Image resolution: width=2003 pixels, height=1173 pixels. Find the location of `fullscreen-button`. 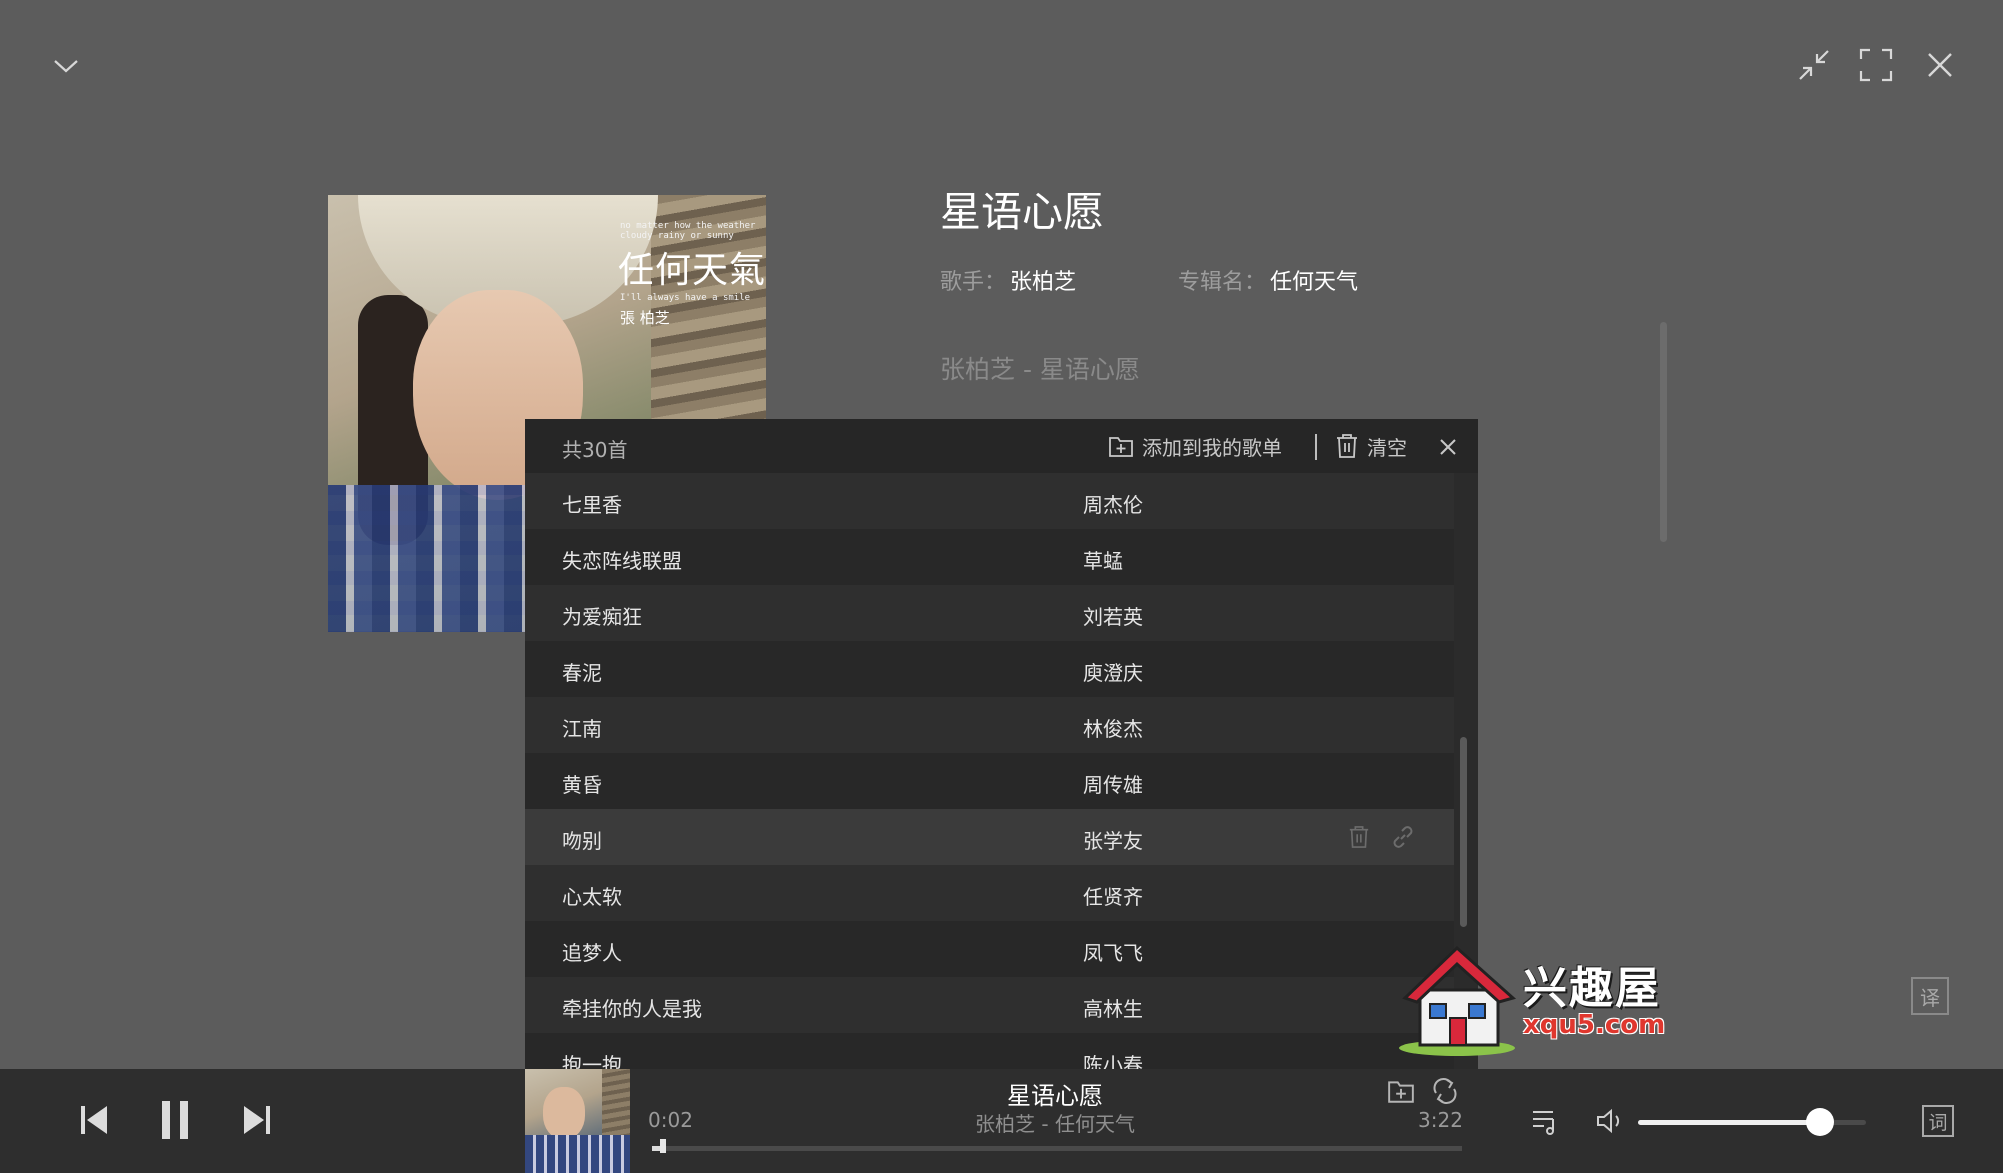

fullscreen-button is located at coordinates (1876, 65).